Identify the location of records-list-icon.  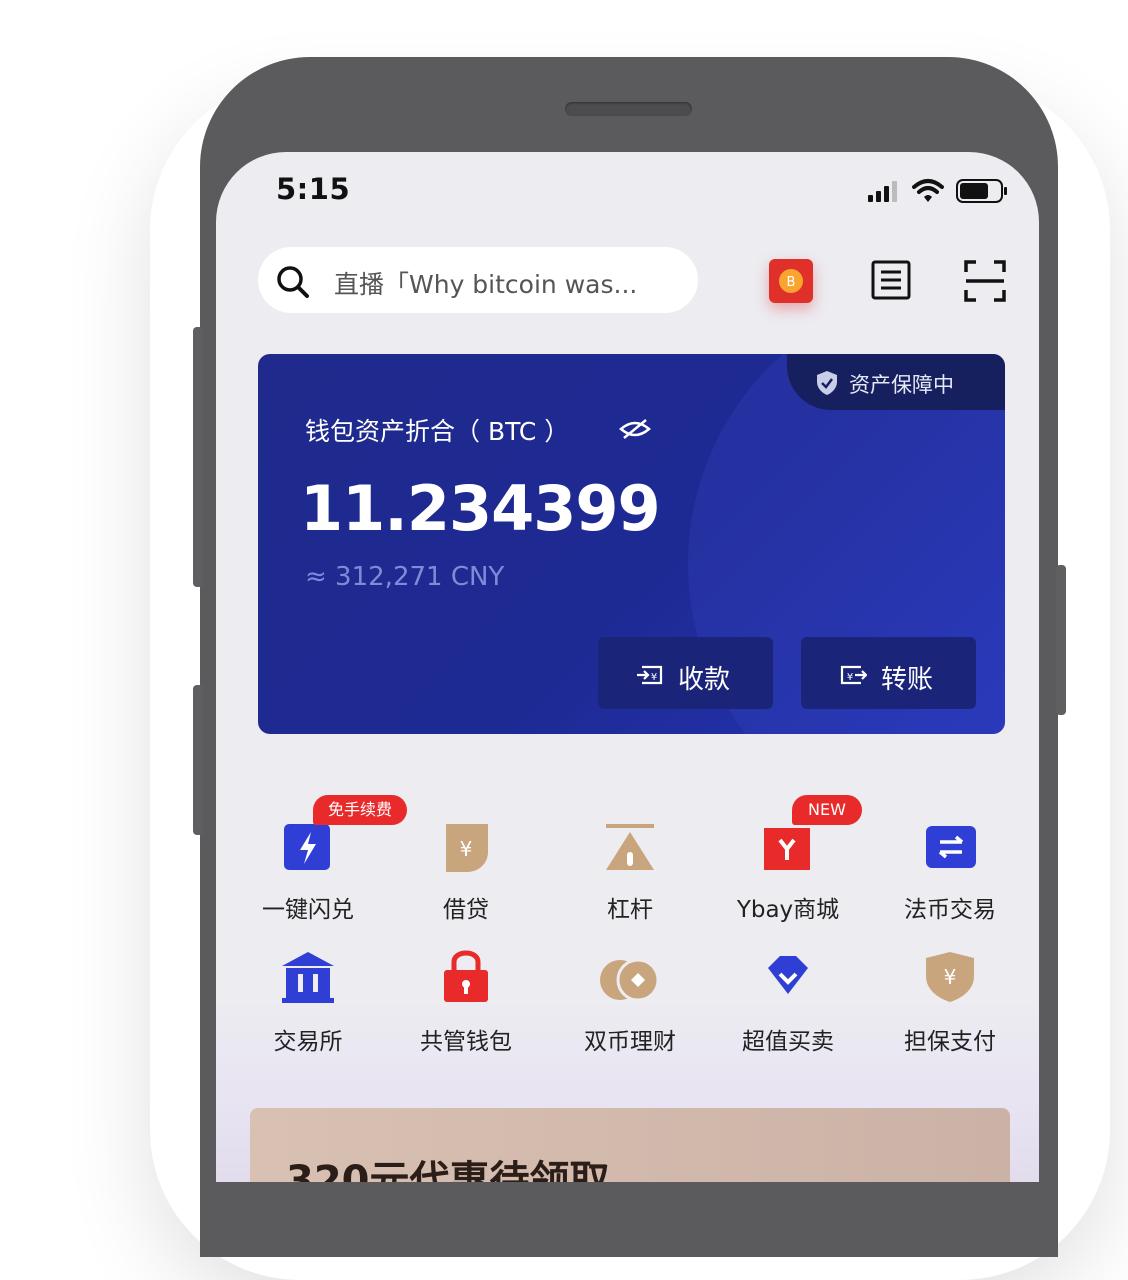
(891, 280).